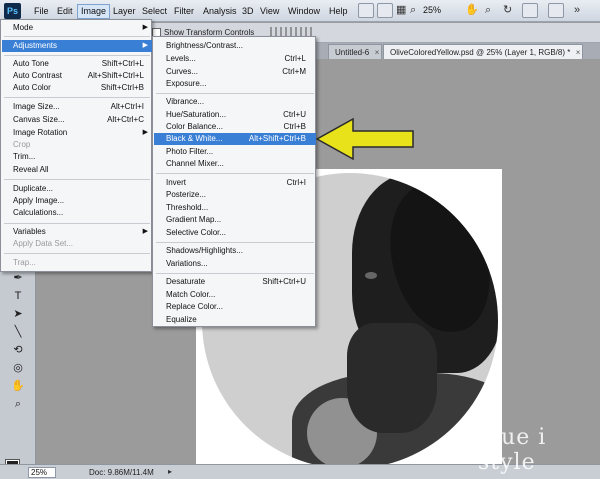 The width and height of the screenshot is (600, 479). Describe the element at coordinates (77, 120) in the screenshot. I see `menu-item-canvas-size: Canvas Size... Alt+Ctrl+C` at that location.